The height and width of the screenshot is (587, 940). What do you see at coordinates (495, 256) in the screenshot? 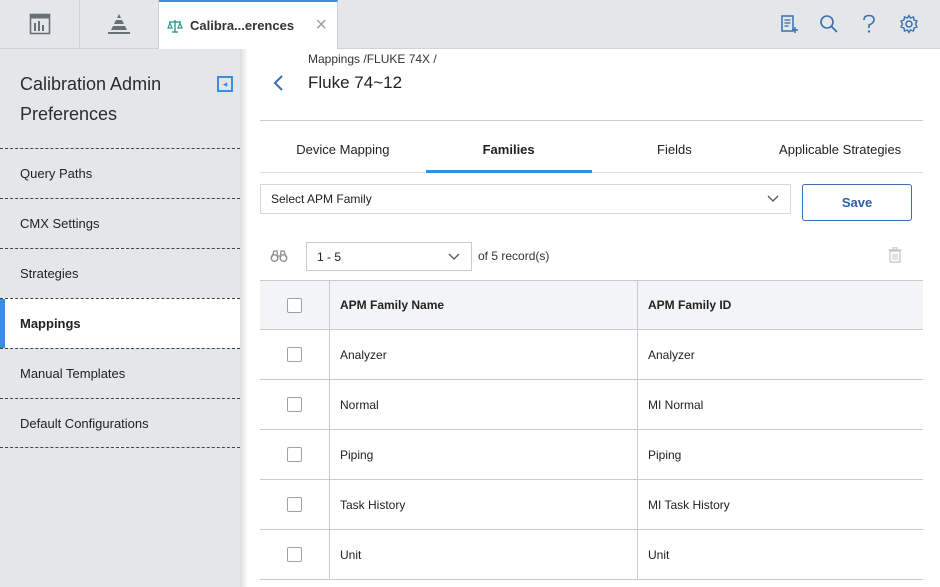
I see `record-count-value: 5` at bounding box center [495, 256].